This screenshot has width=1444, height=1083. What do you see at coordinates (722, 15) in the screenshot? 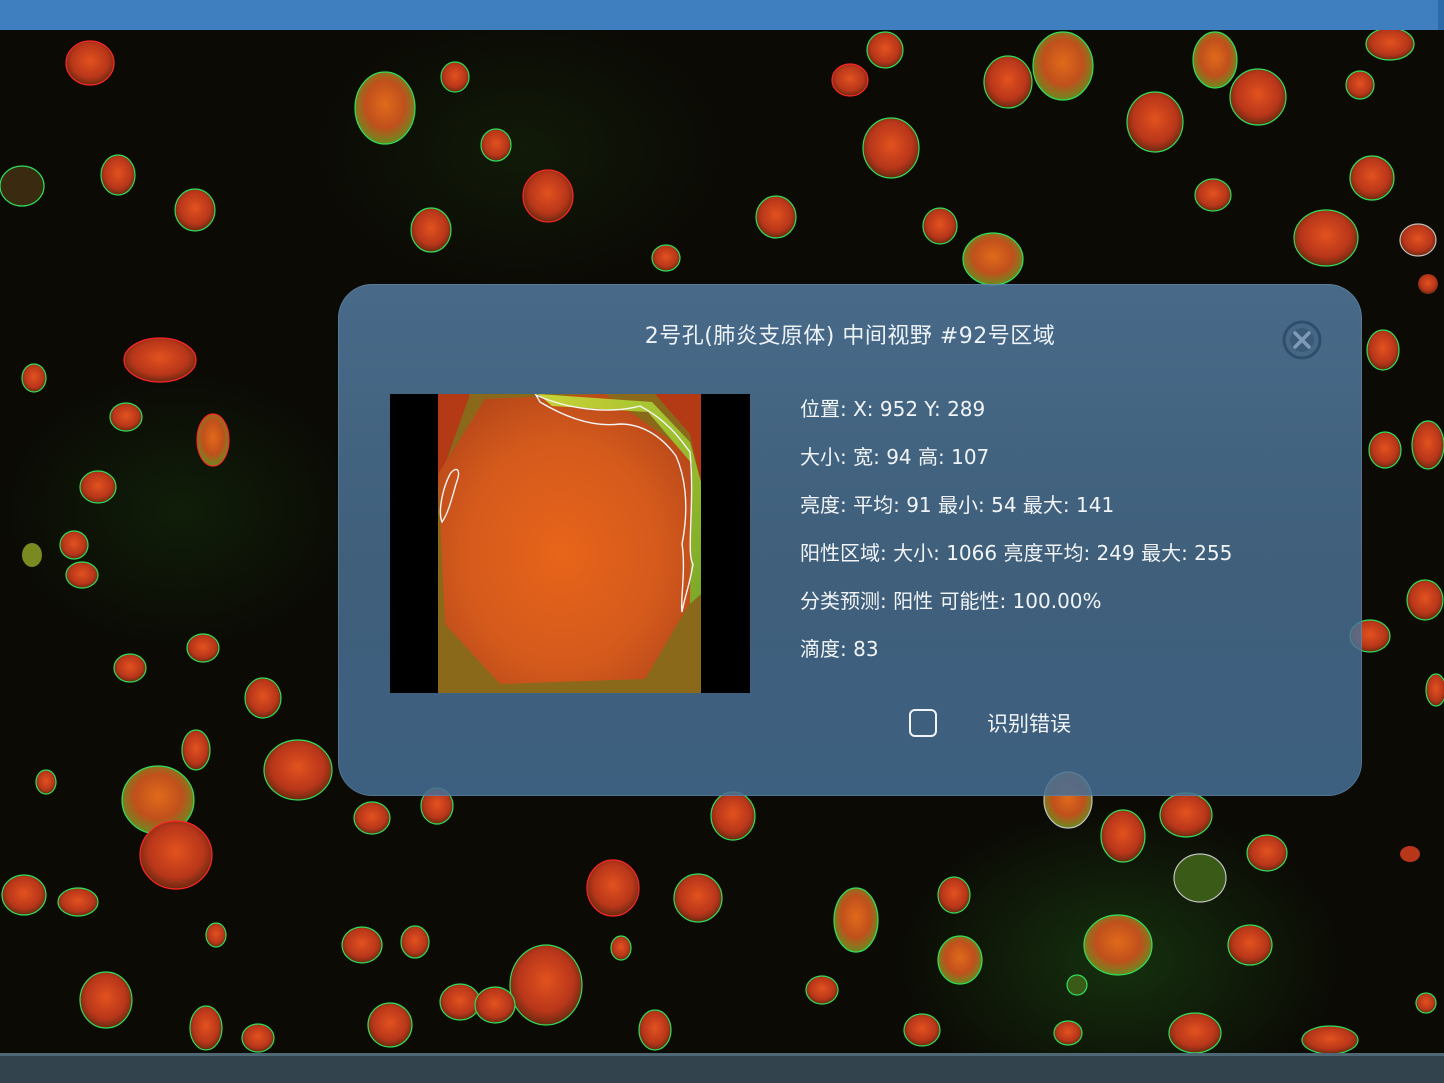
I see `window-title-bar` at bounding box center [722, 15].